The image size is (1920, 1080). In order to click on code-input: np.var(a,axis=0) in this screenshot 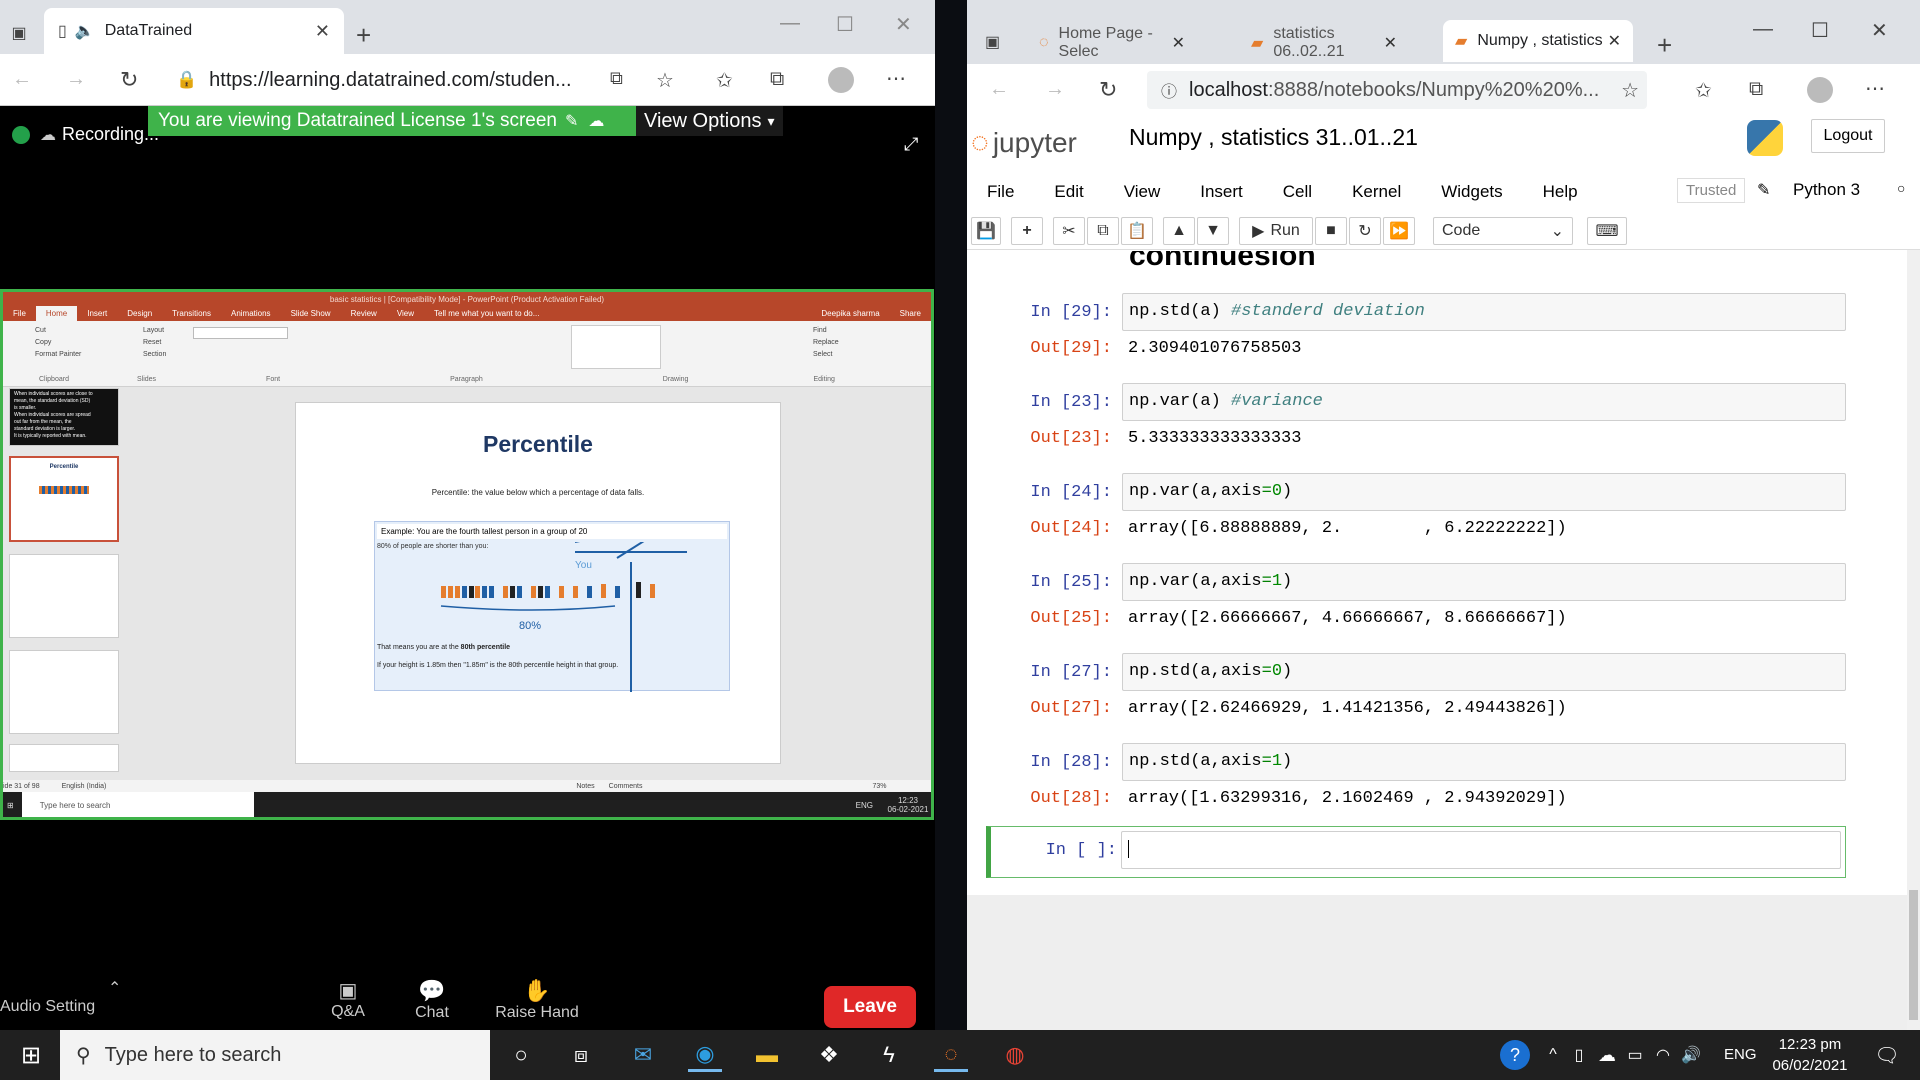, I will do `click(1484, 492)`.